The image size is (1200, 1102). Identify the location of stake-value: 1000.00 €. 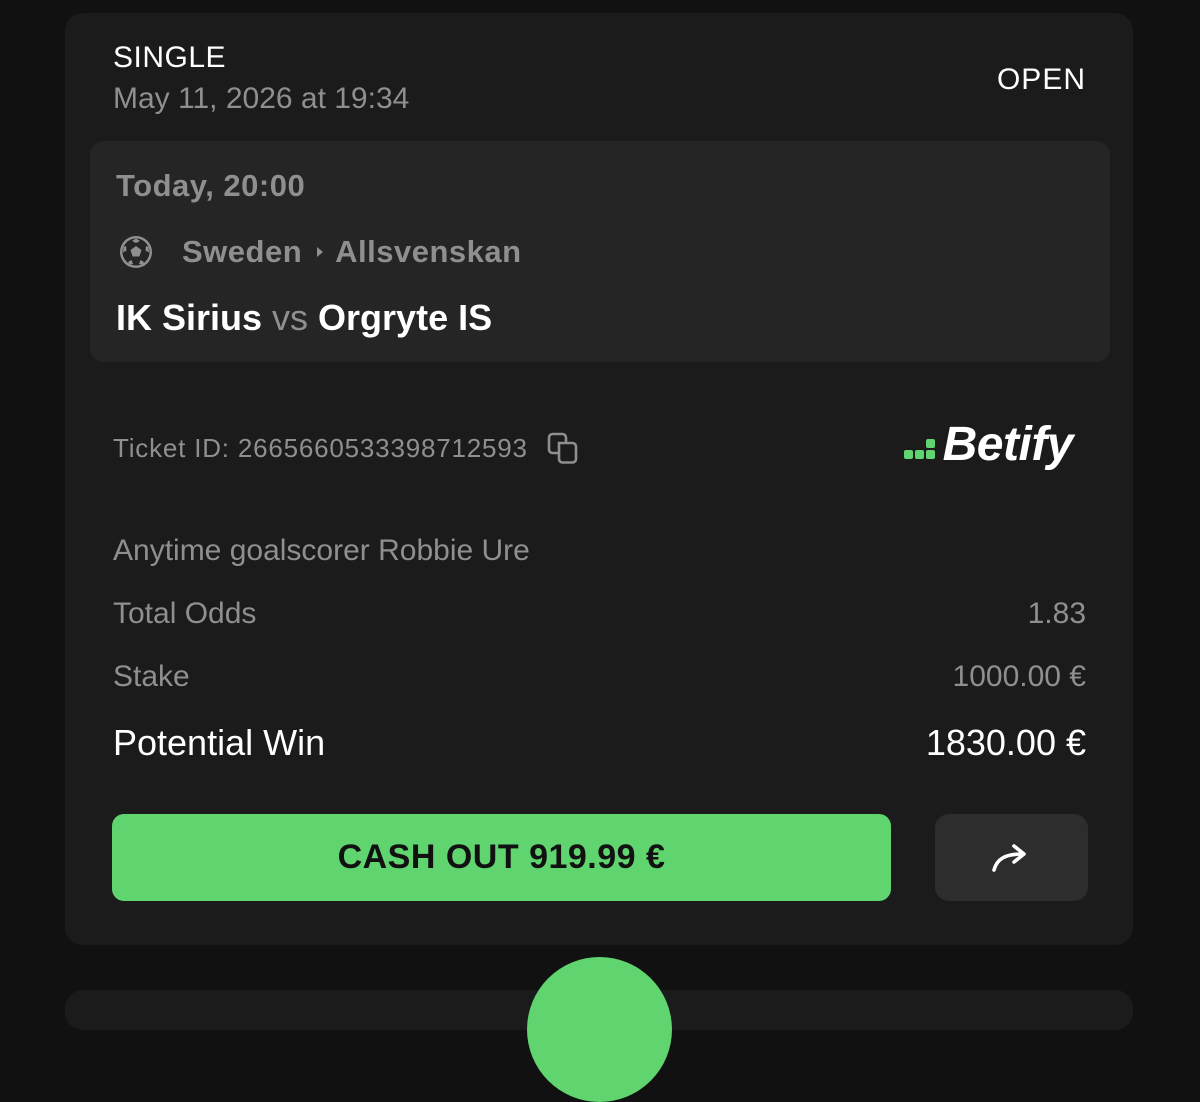
(1019, 676).